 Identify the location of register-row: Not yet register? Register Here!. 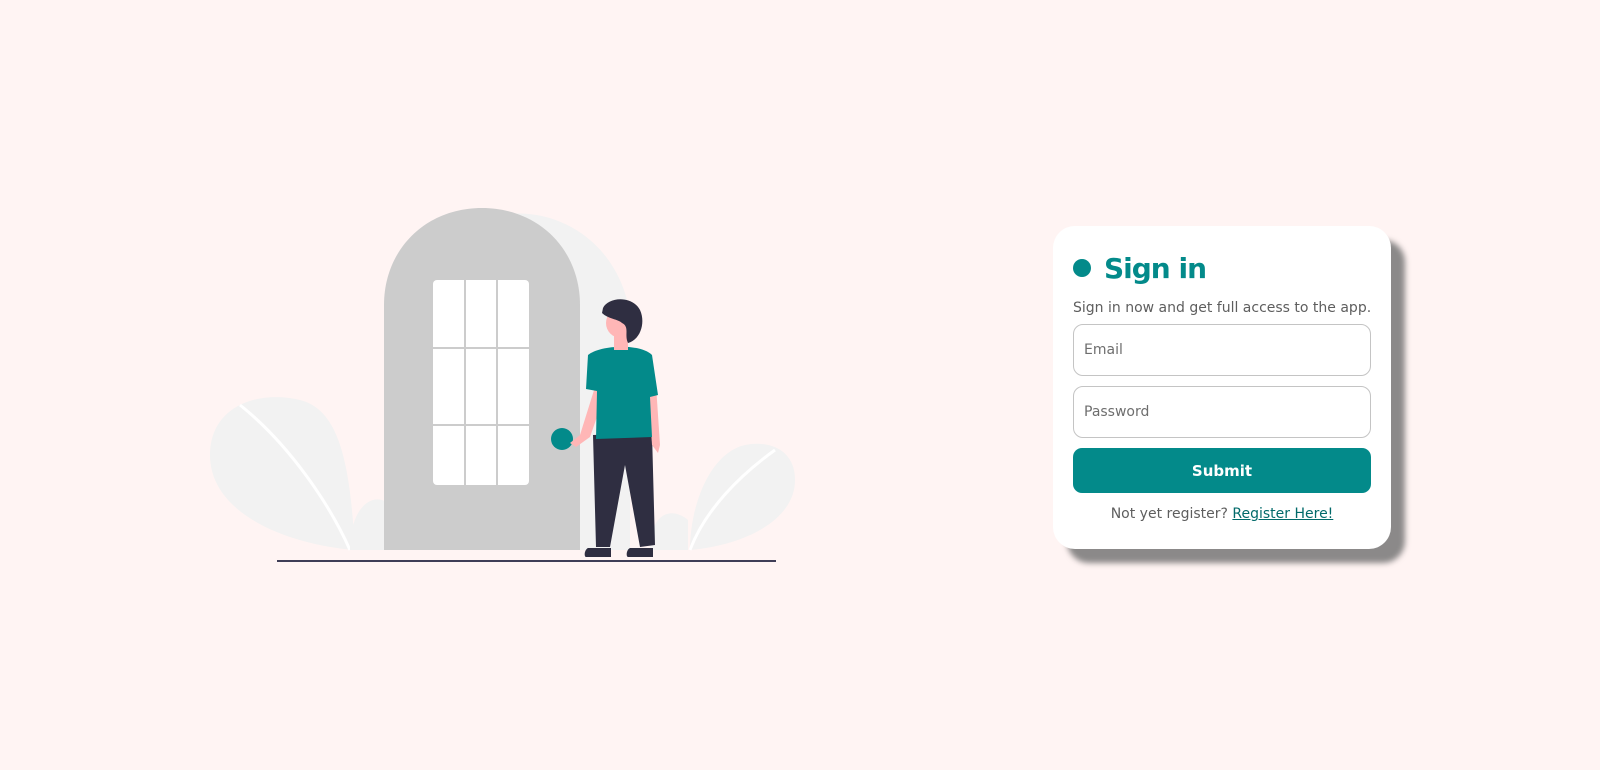
(1222, 514).